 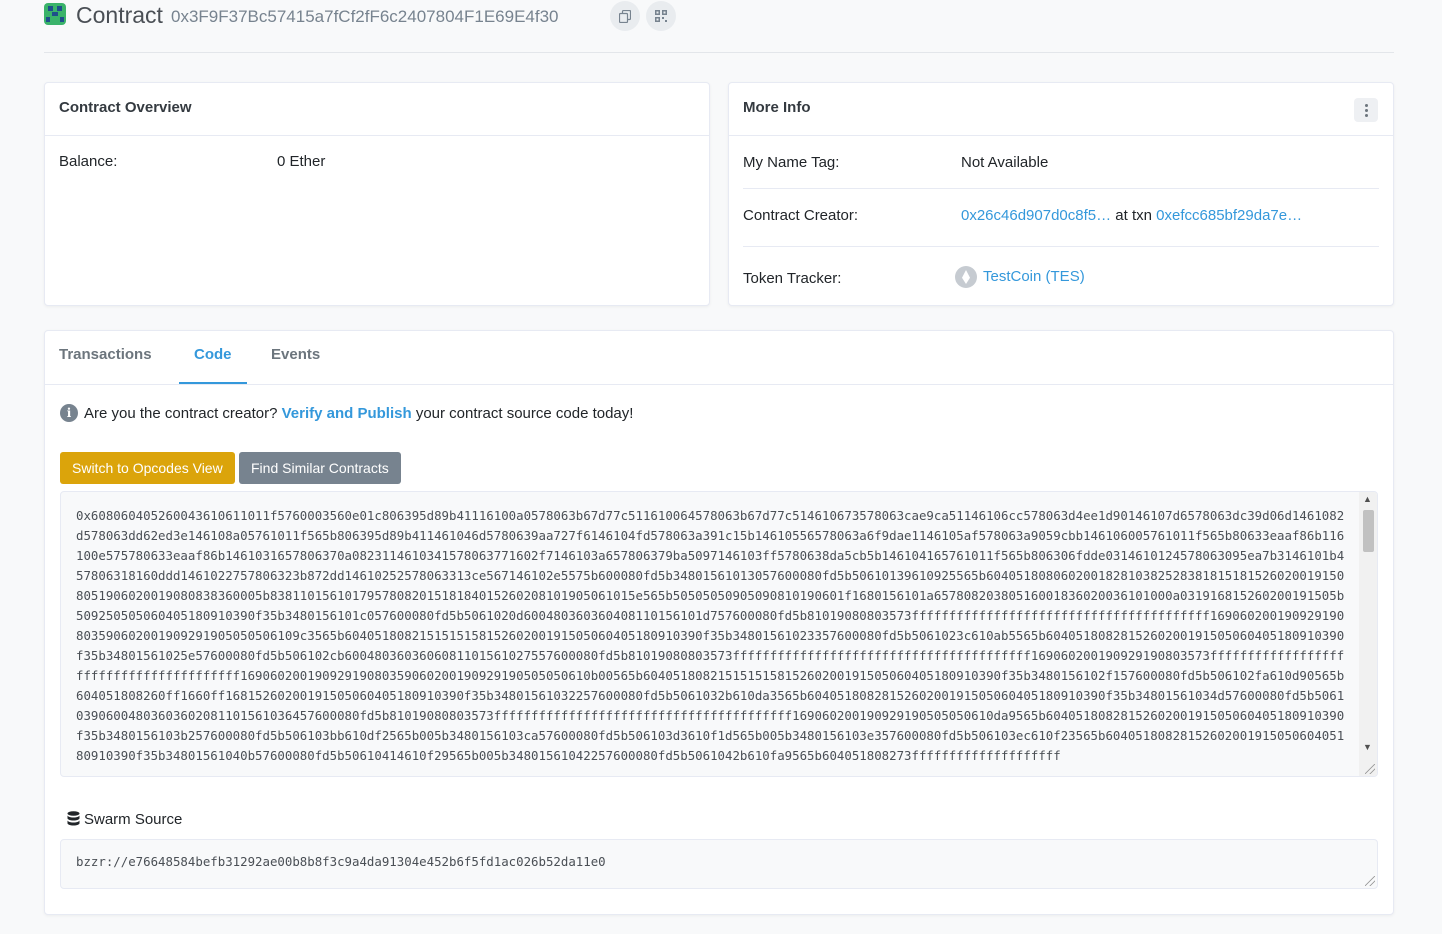 I want to click on notice-suffix: your contract source code today!, so click(x=524, y=413).